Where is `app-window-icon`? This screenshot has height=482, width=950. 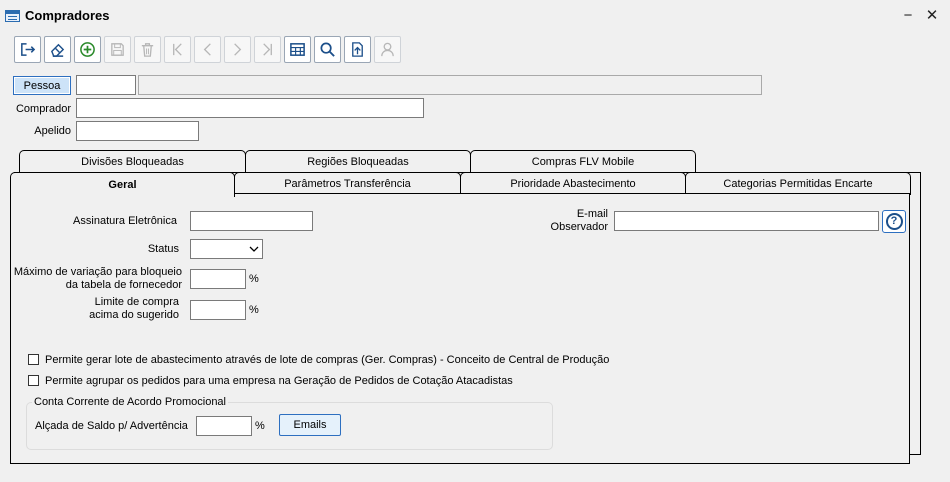 app-window-icon is located at coordinates (12, 16).